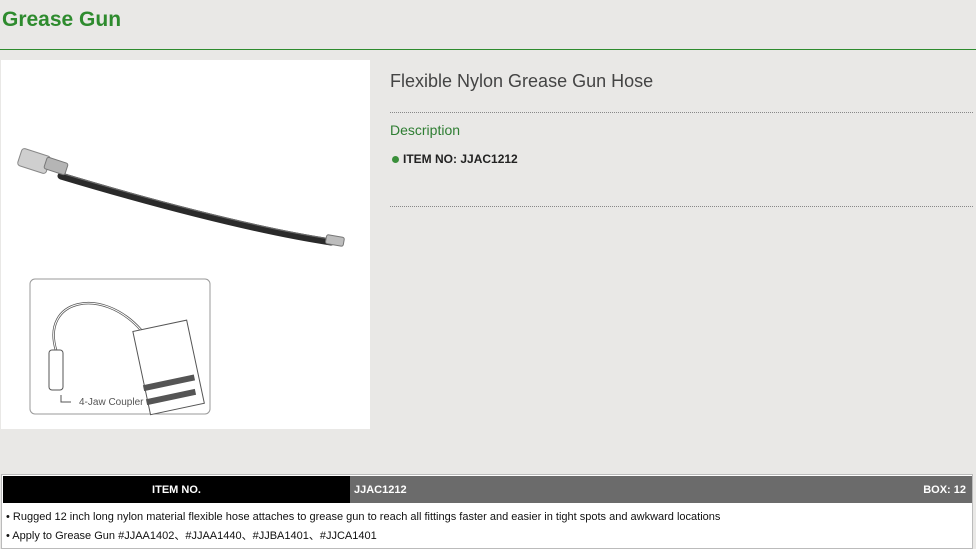  I want to click on item-no-label: ITEM NO:, so click(430, 159).